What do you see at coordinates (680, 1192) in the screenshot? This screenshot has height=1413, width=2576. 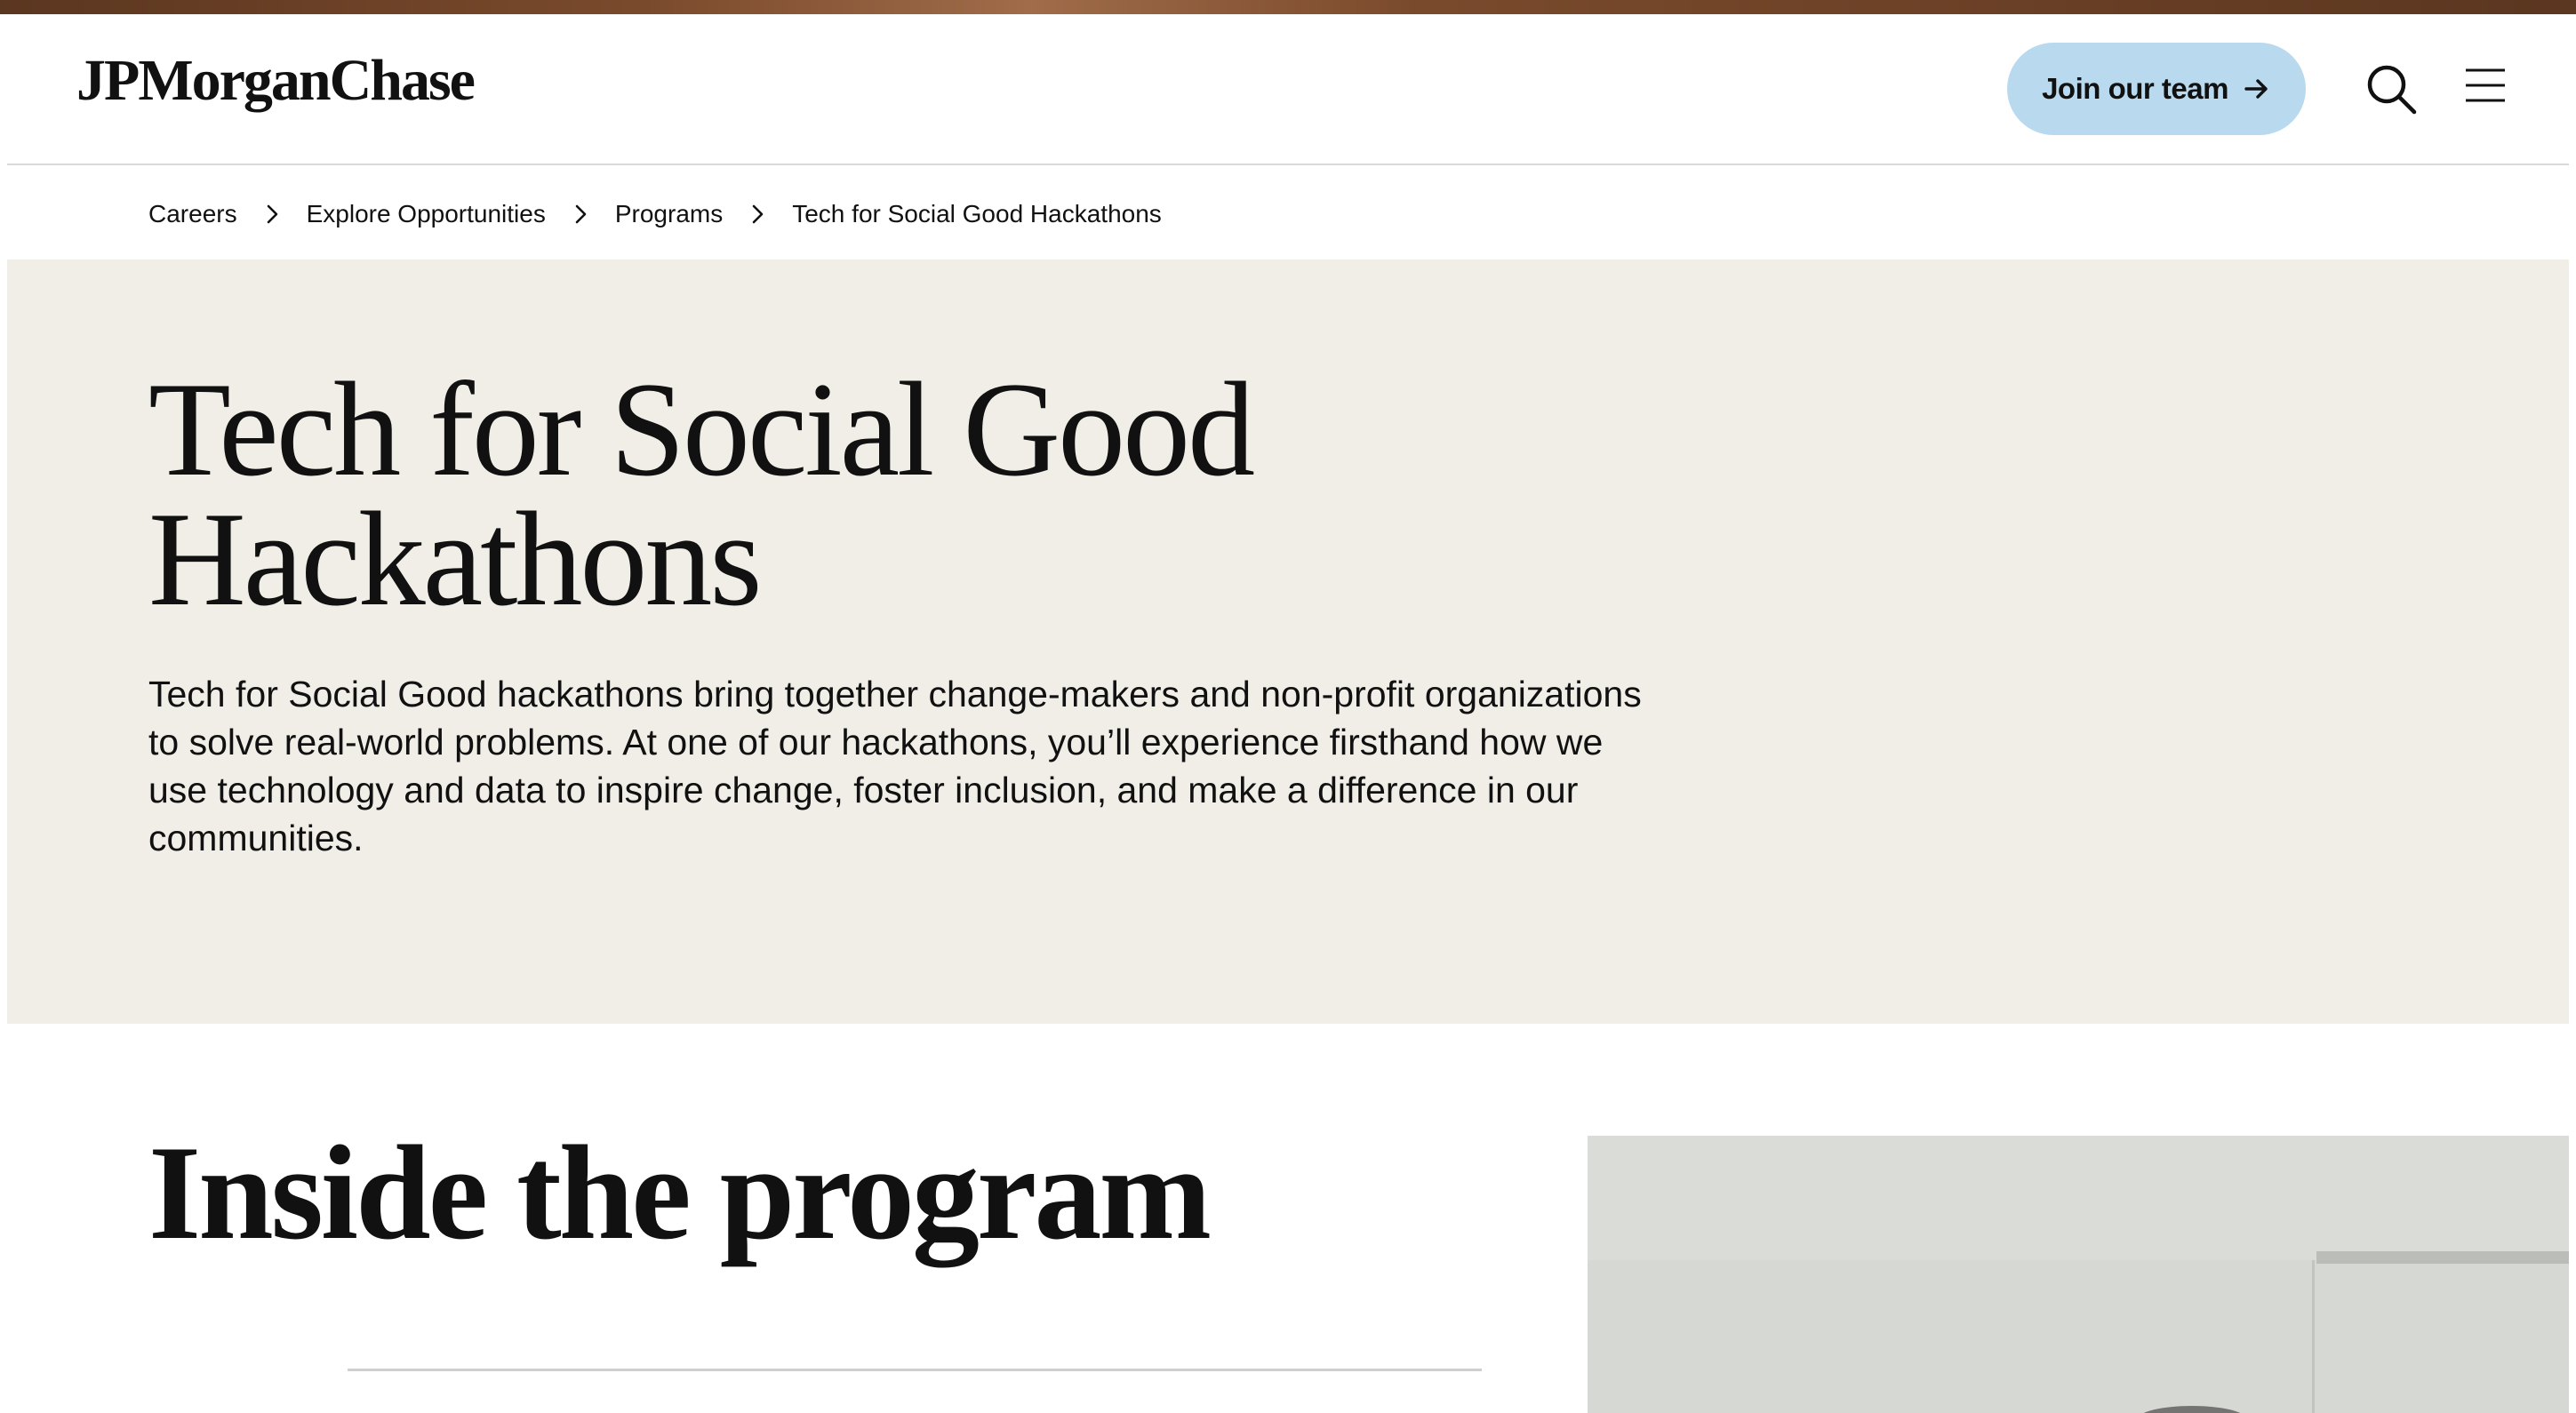 I see `inside-the-program-heading: Inside the program` at bounding box center [680, 1192].